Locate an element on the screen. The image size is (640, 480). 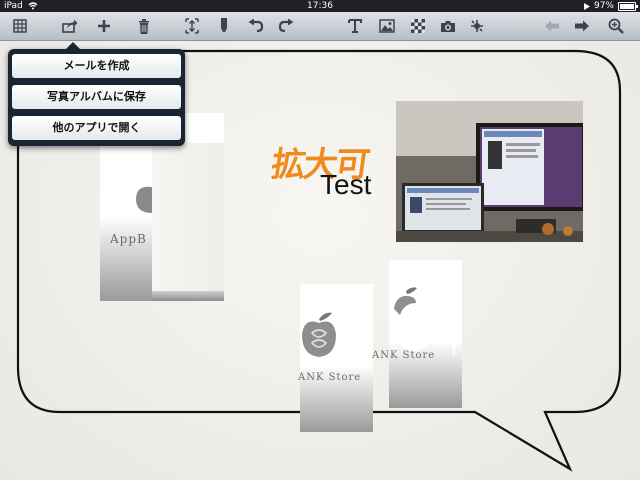
camera-icon is located at coordinates (448, 26).